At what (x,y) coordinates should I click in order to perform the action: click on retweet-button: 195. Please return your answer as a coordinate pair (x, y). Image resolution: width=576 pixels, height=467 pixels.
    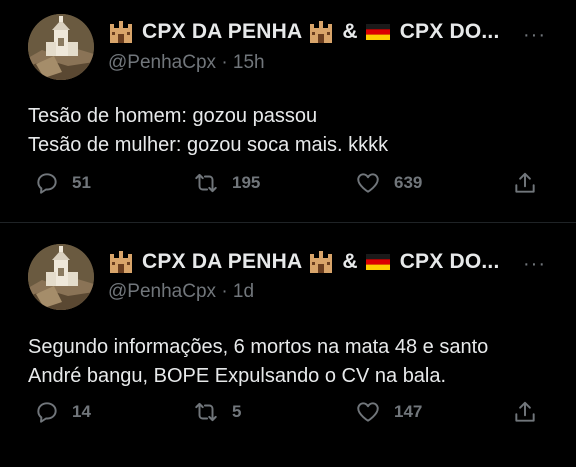
    Looking at the image, I should click on (226, 183).